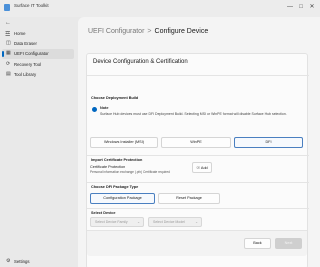 The height and width of the screenshot is (267, 320). Describe the element at coordinates (189, 198) in the screenshot. I see `option-reset-package: Reset Package` at that location.